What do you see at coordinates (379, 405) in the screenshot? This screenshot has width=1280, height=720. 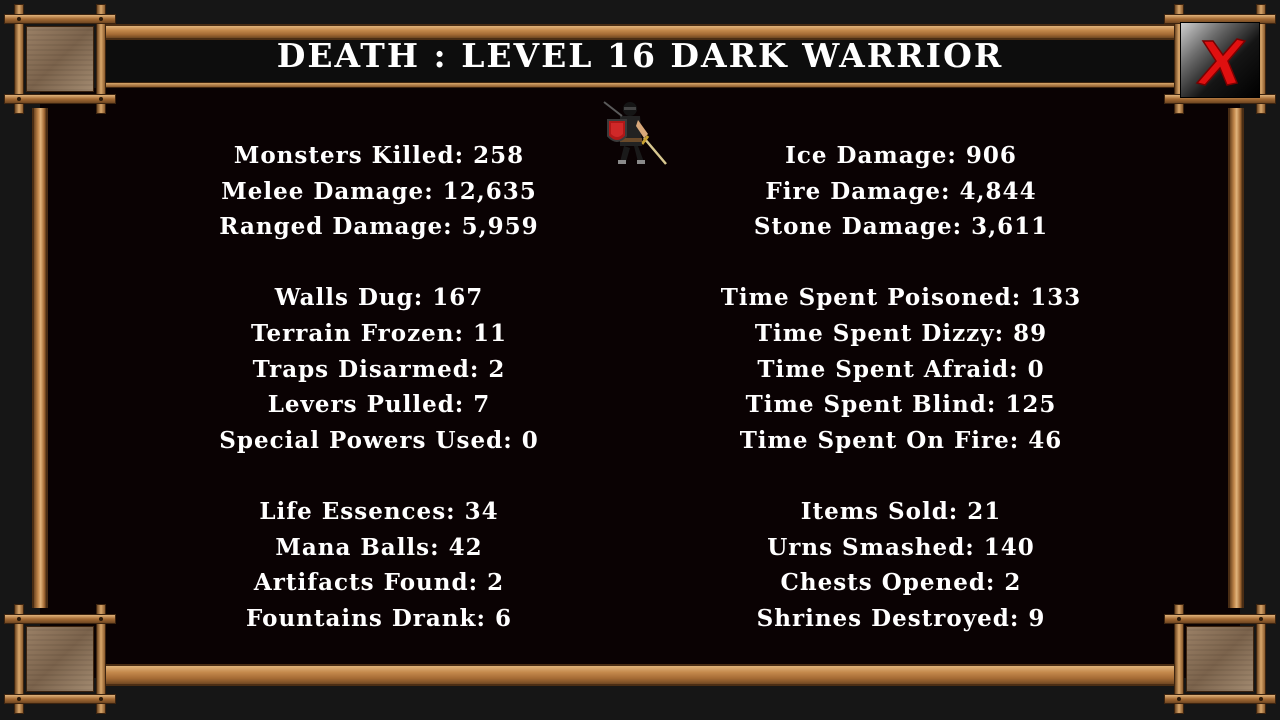 I see `stat-levers-pulled: Levers Pulled: 7` at bounding box center [379, 405].